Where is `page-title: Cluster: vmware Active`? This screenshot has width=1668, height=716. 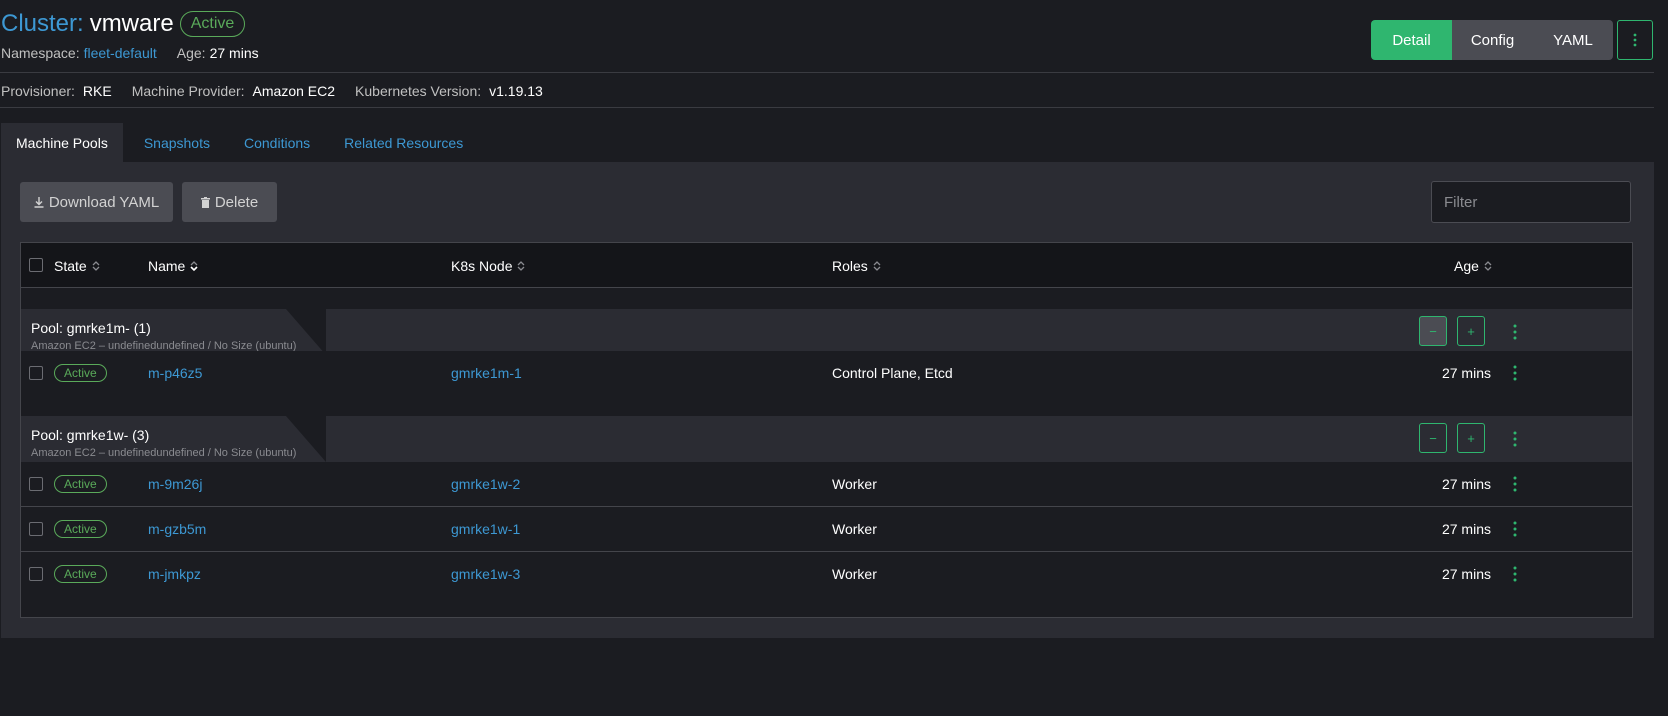 page-title: Cluster: vmware Active is located at coordinates (123, 24).